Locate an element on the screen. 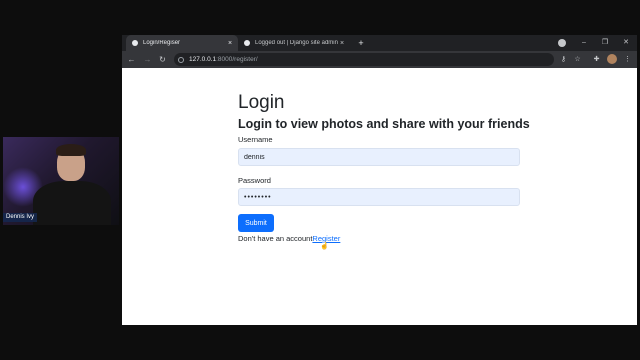 The image size is (640, 360). tab-search-icon is located at coordinates (562, 43).